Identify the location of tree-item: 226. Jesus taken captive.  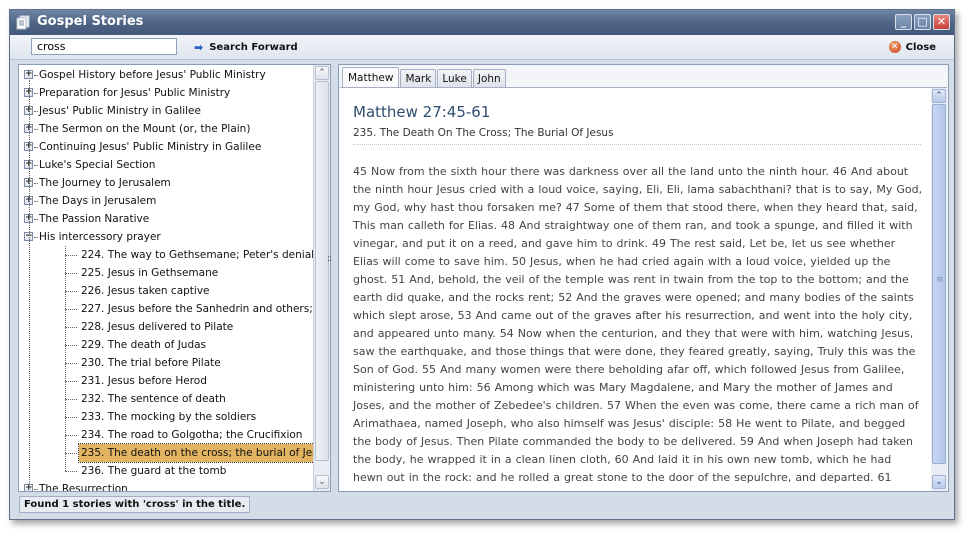
(166, 291).